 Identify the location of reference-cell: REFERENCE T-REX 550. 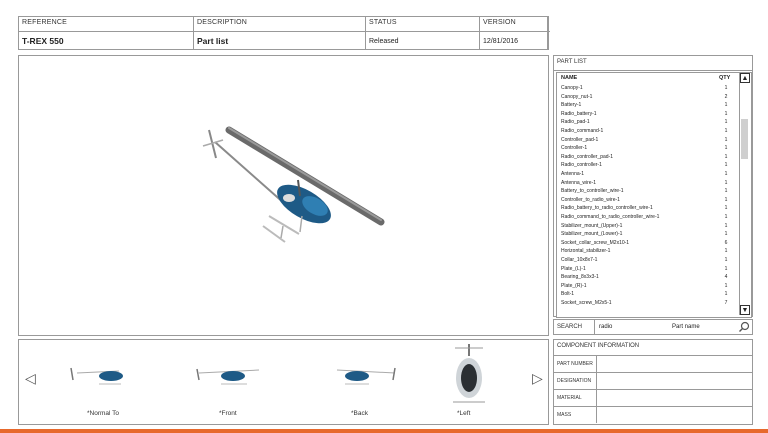
(106, 33).